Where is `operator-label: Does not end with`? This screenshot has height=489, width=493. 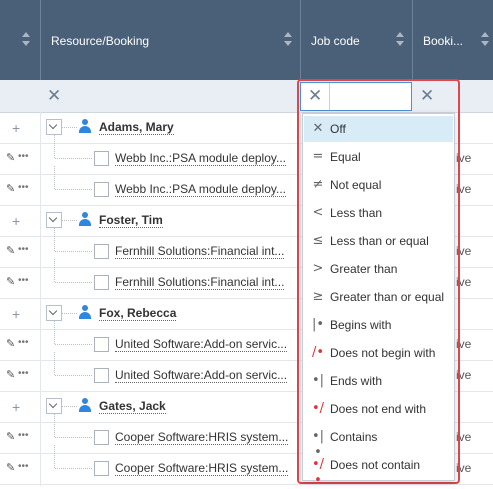
operator-label: Does not end with is located at coordinates (378, 409).